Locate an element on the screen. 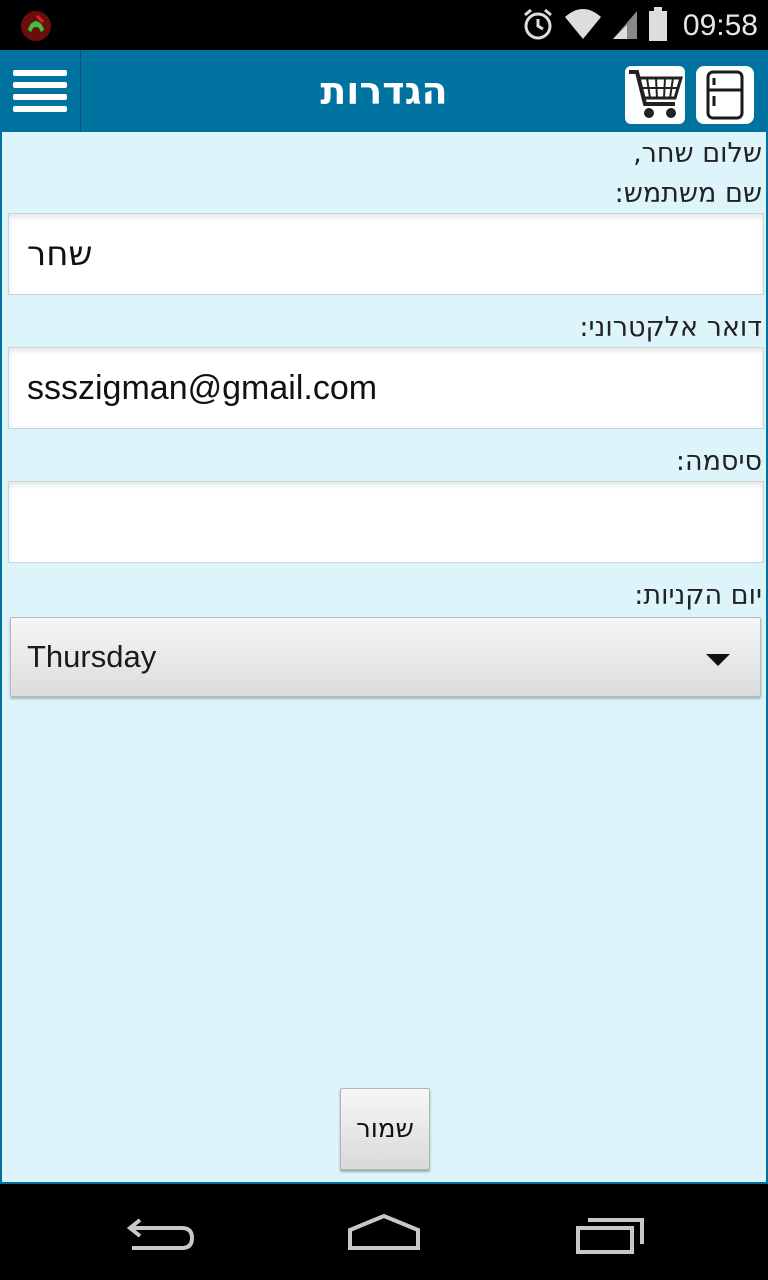 This screenshot has height=1280, width=768. shopping-day-value: Thursday is located at coordinates (92, 656).